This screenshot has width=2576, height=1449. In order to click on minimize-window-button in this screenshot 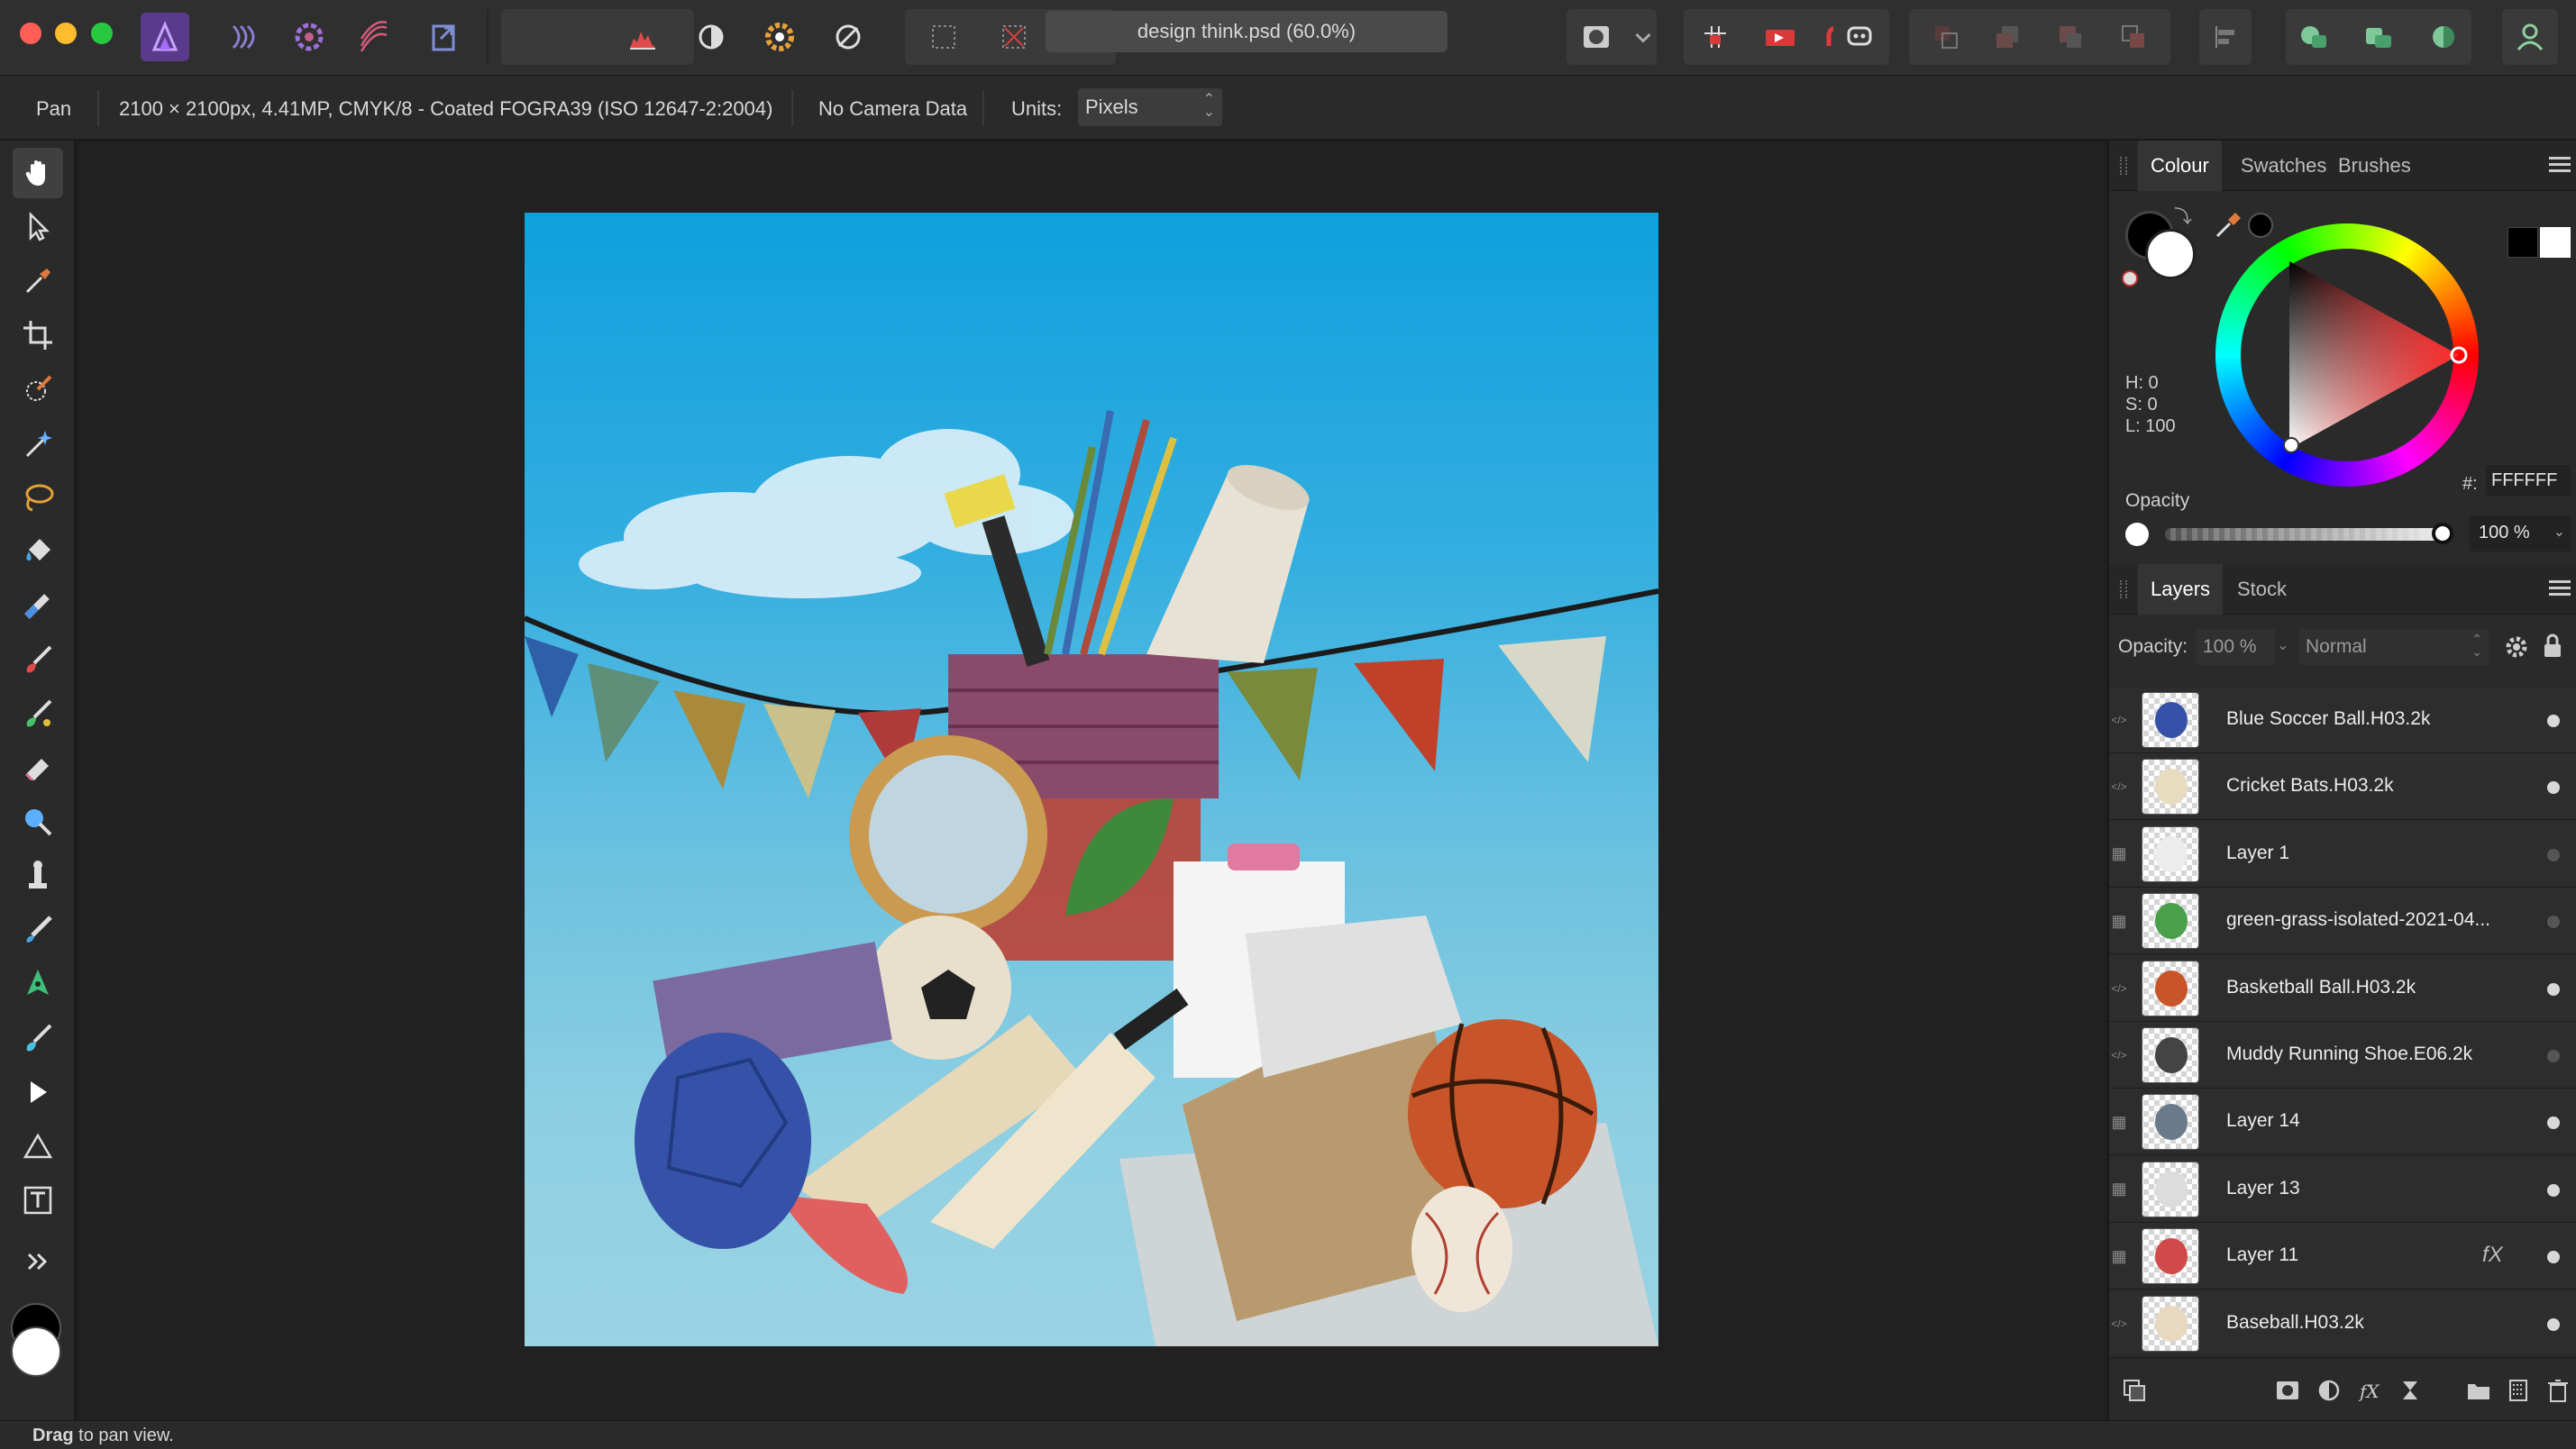, I will do `click(66, 33)`.